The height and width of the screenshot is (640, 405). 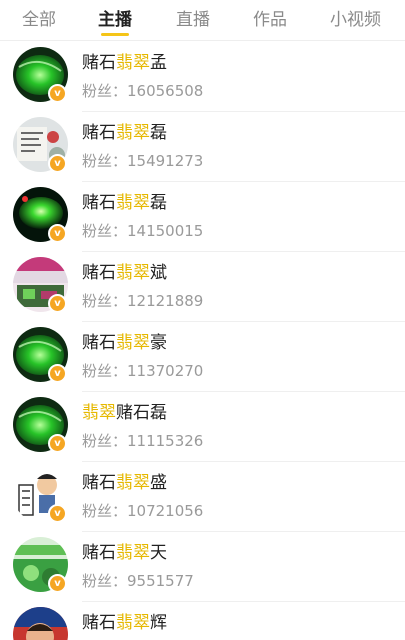 I want to click on fan-count: 粉丝：11115326, so click(x=143, y=441).